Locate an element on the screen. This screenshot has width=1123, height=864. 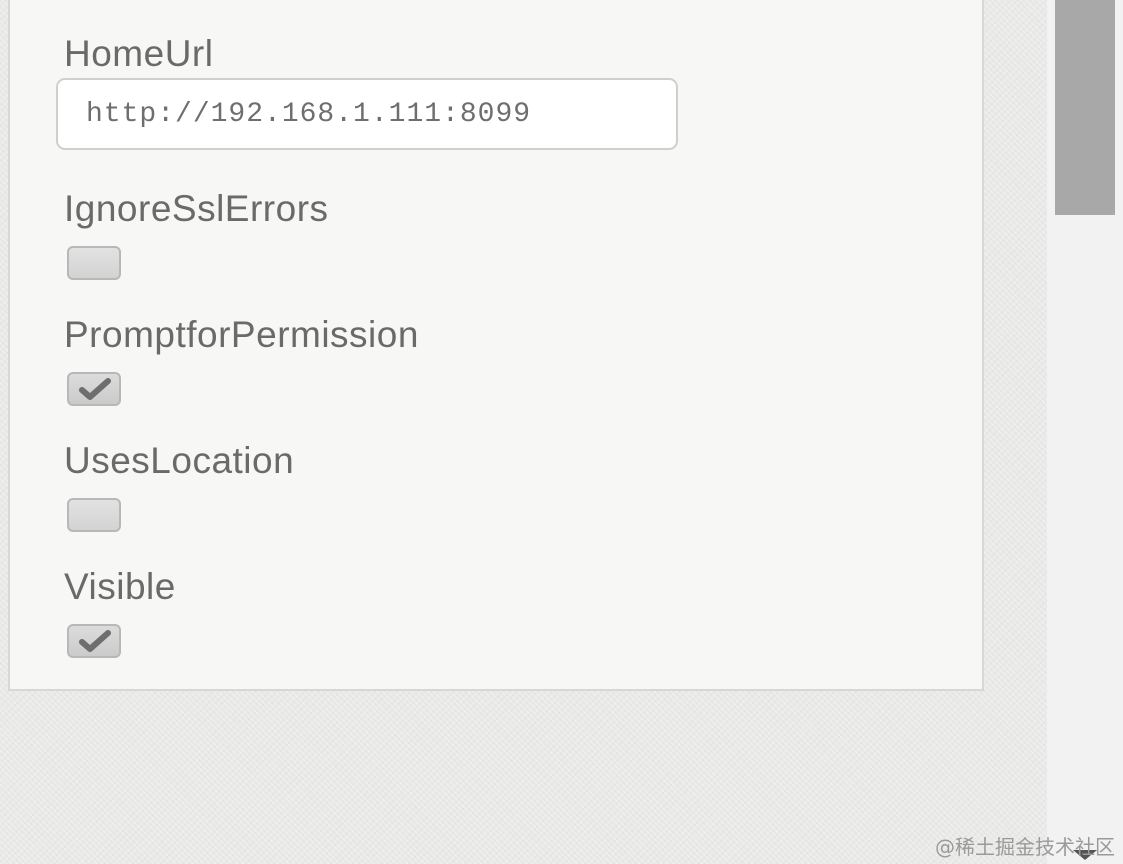
ignoresslerrors-checkbox is located at coordinates (94, 263).